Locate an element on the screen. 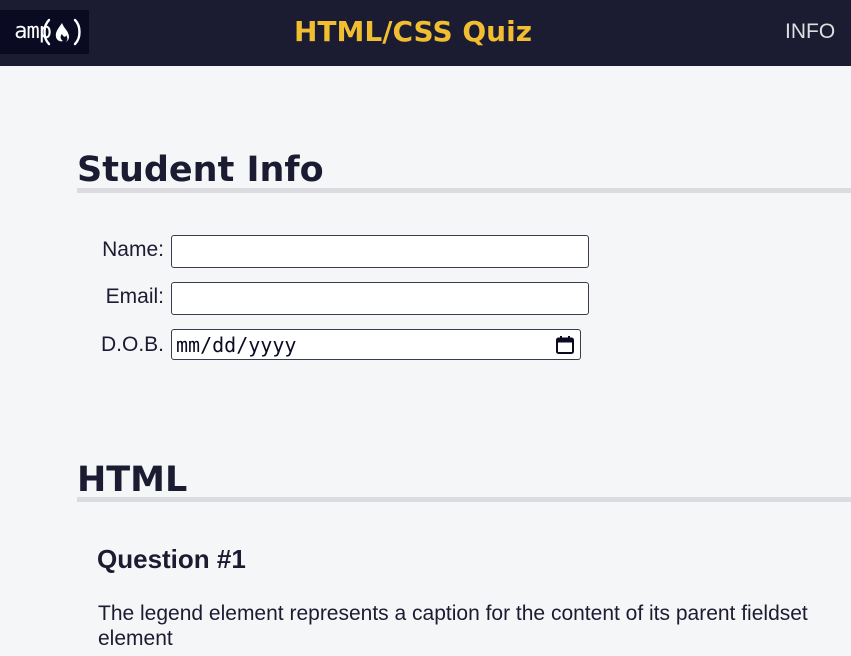 Image resolution: width=851 pixels, height=656 pixels. section-heading-html: HTML is located at coordinates (132, 480).